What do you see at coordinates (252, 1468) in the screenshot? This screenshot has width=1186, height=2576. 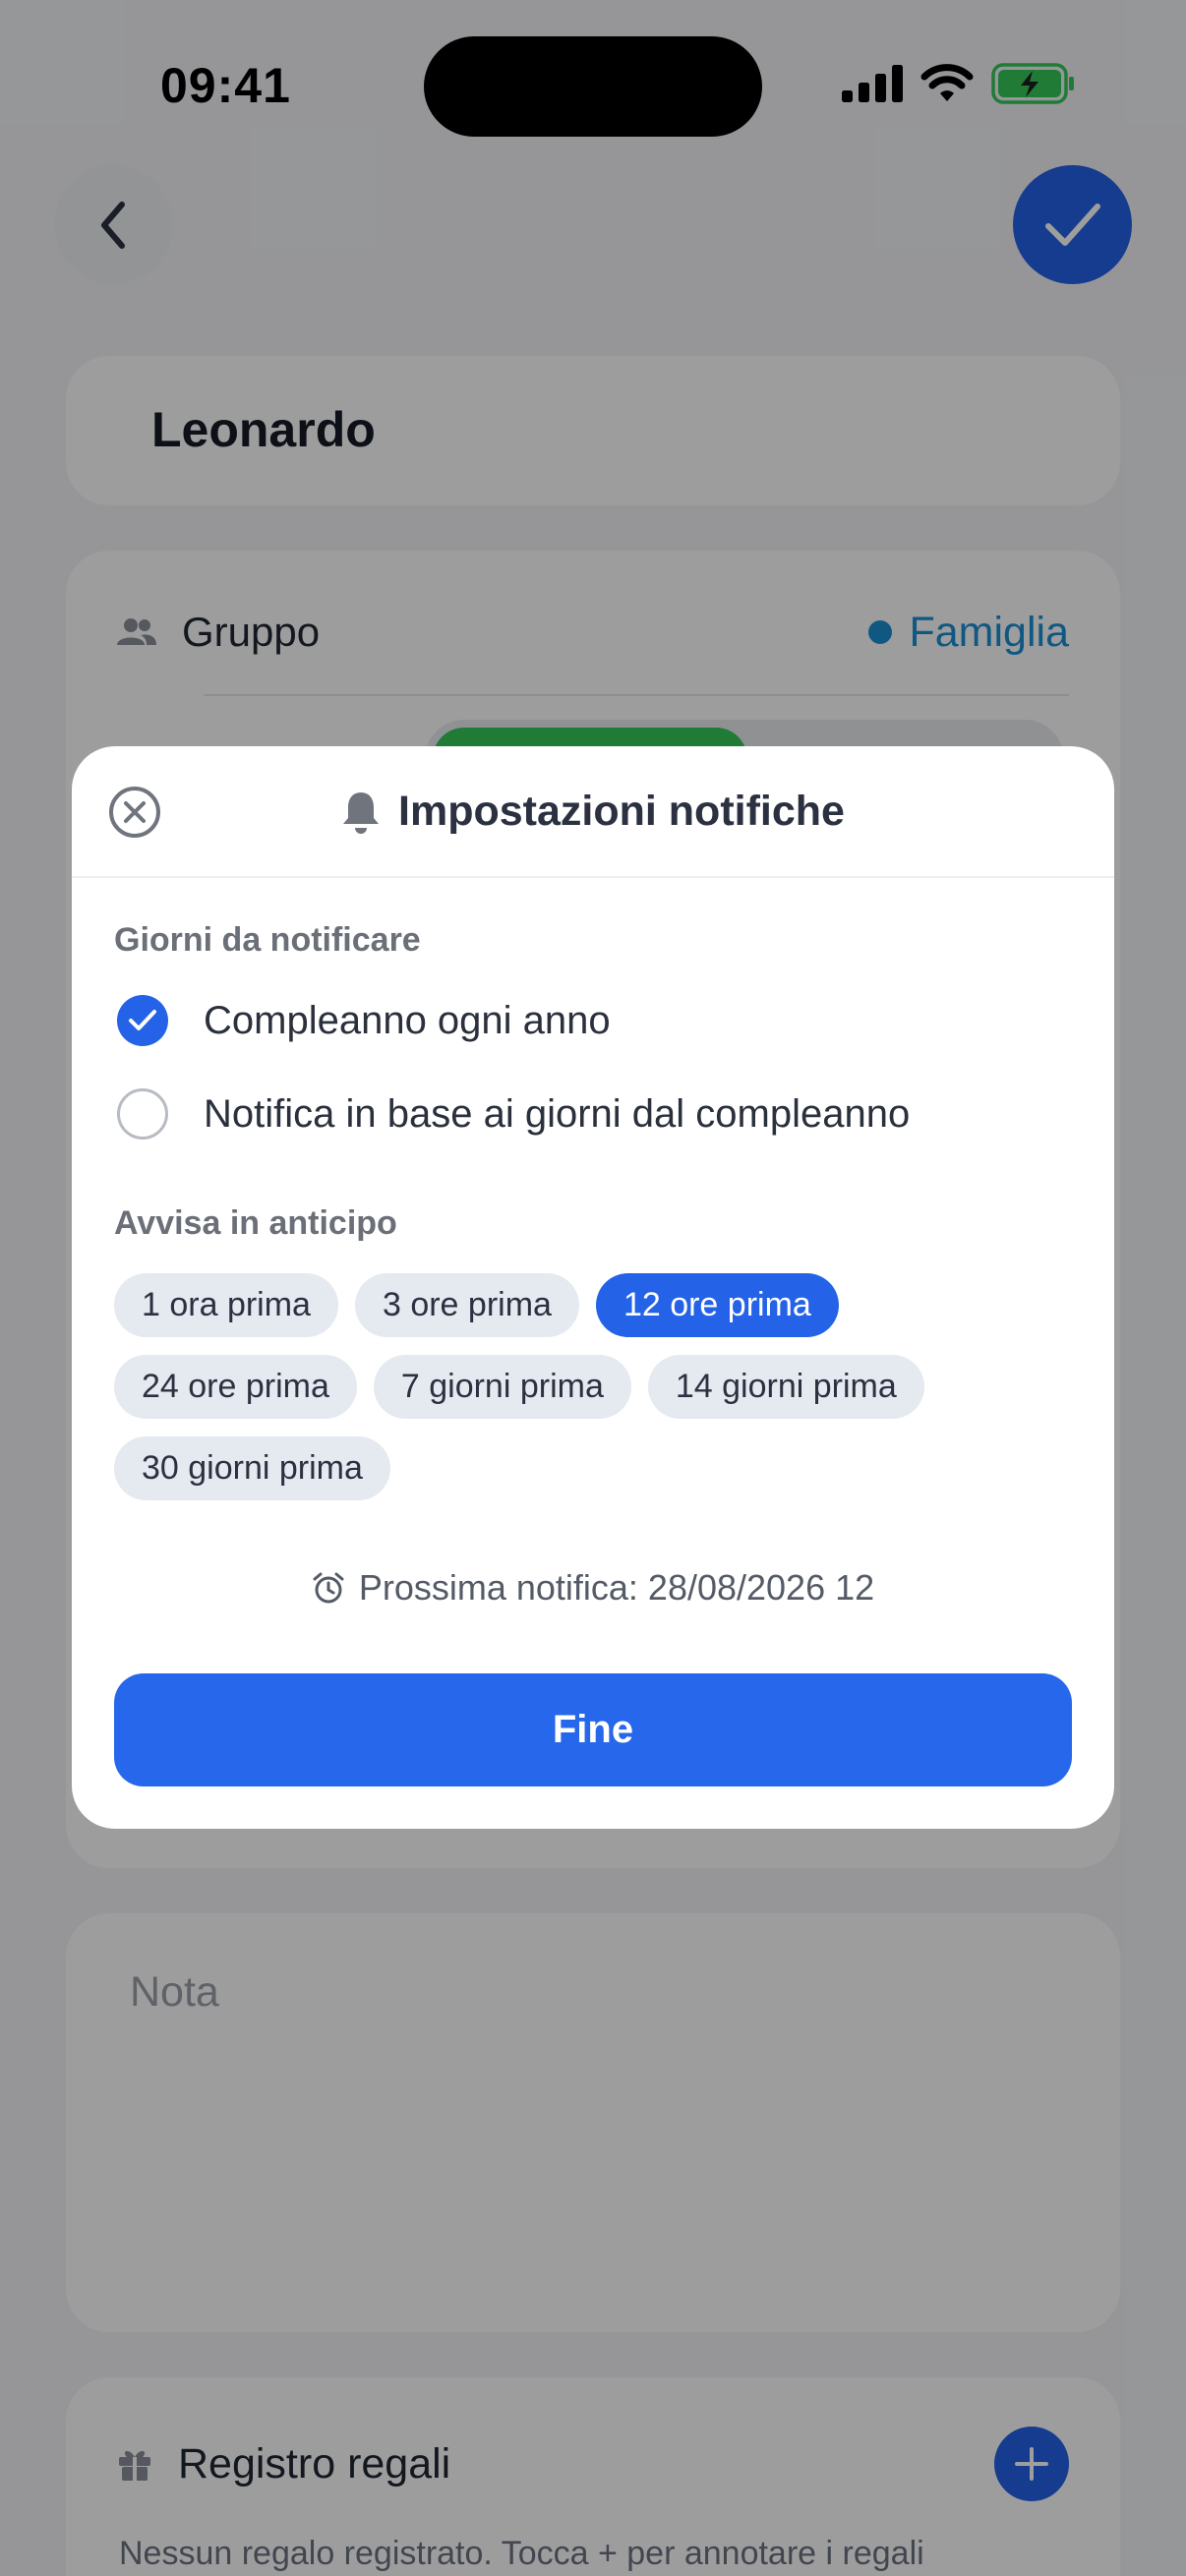 I see `chip-30-days: 30 giorni prima` at bounding box center [252, 1468].